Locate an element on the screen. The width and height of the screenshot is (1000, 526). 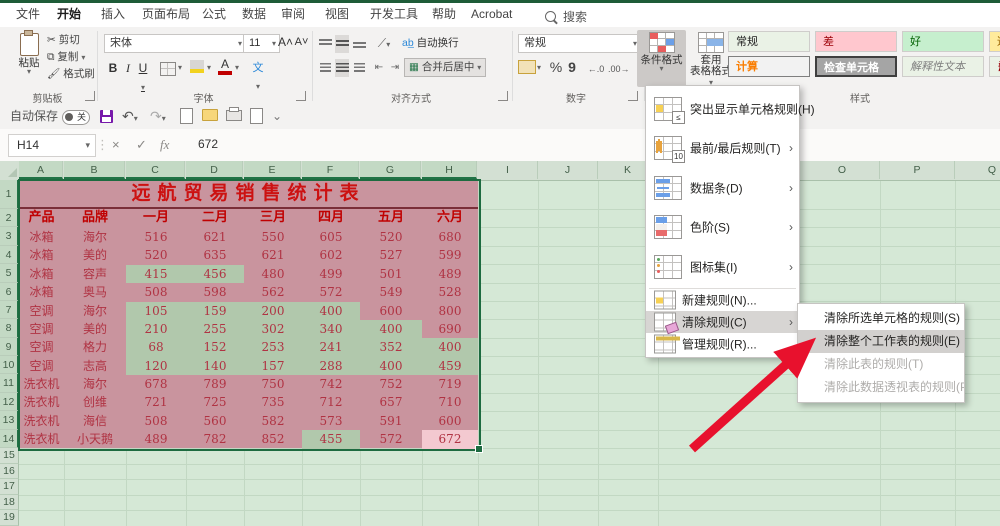
insert-function-icon: fx is located at coordinates (164, 144).